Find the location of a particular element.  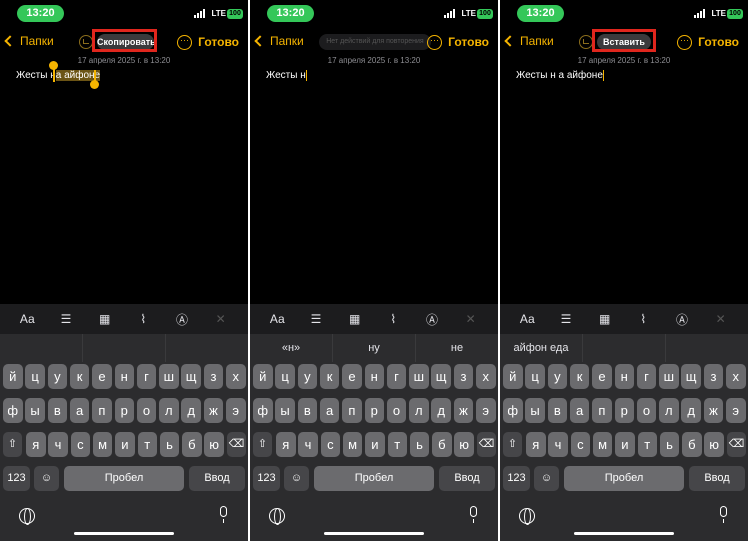

space-key: Пробел is located at coordinates (624, 478).